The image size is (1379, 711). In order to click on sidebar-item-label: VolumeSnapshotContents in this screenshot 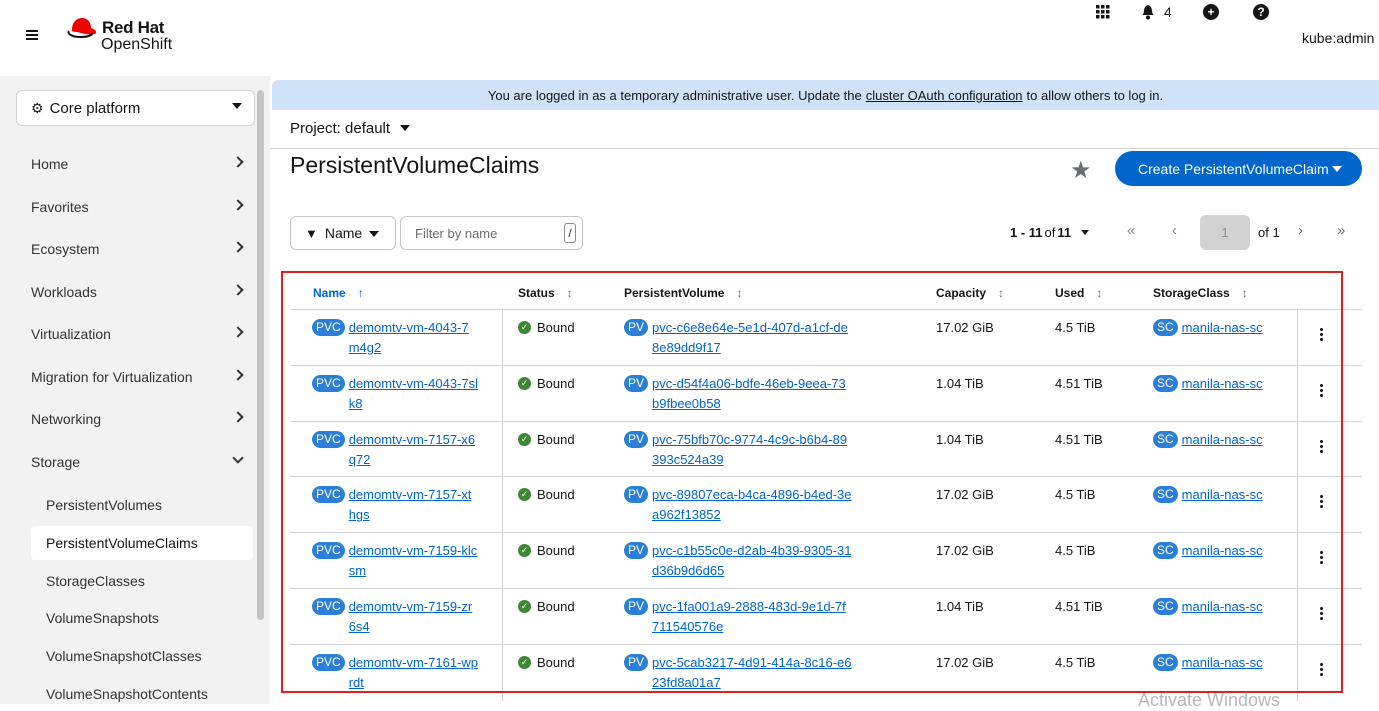, I will do `click(127, 694)`.